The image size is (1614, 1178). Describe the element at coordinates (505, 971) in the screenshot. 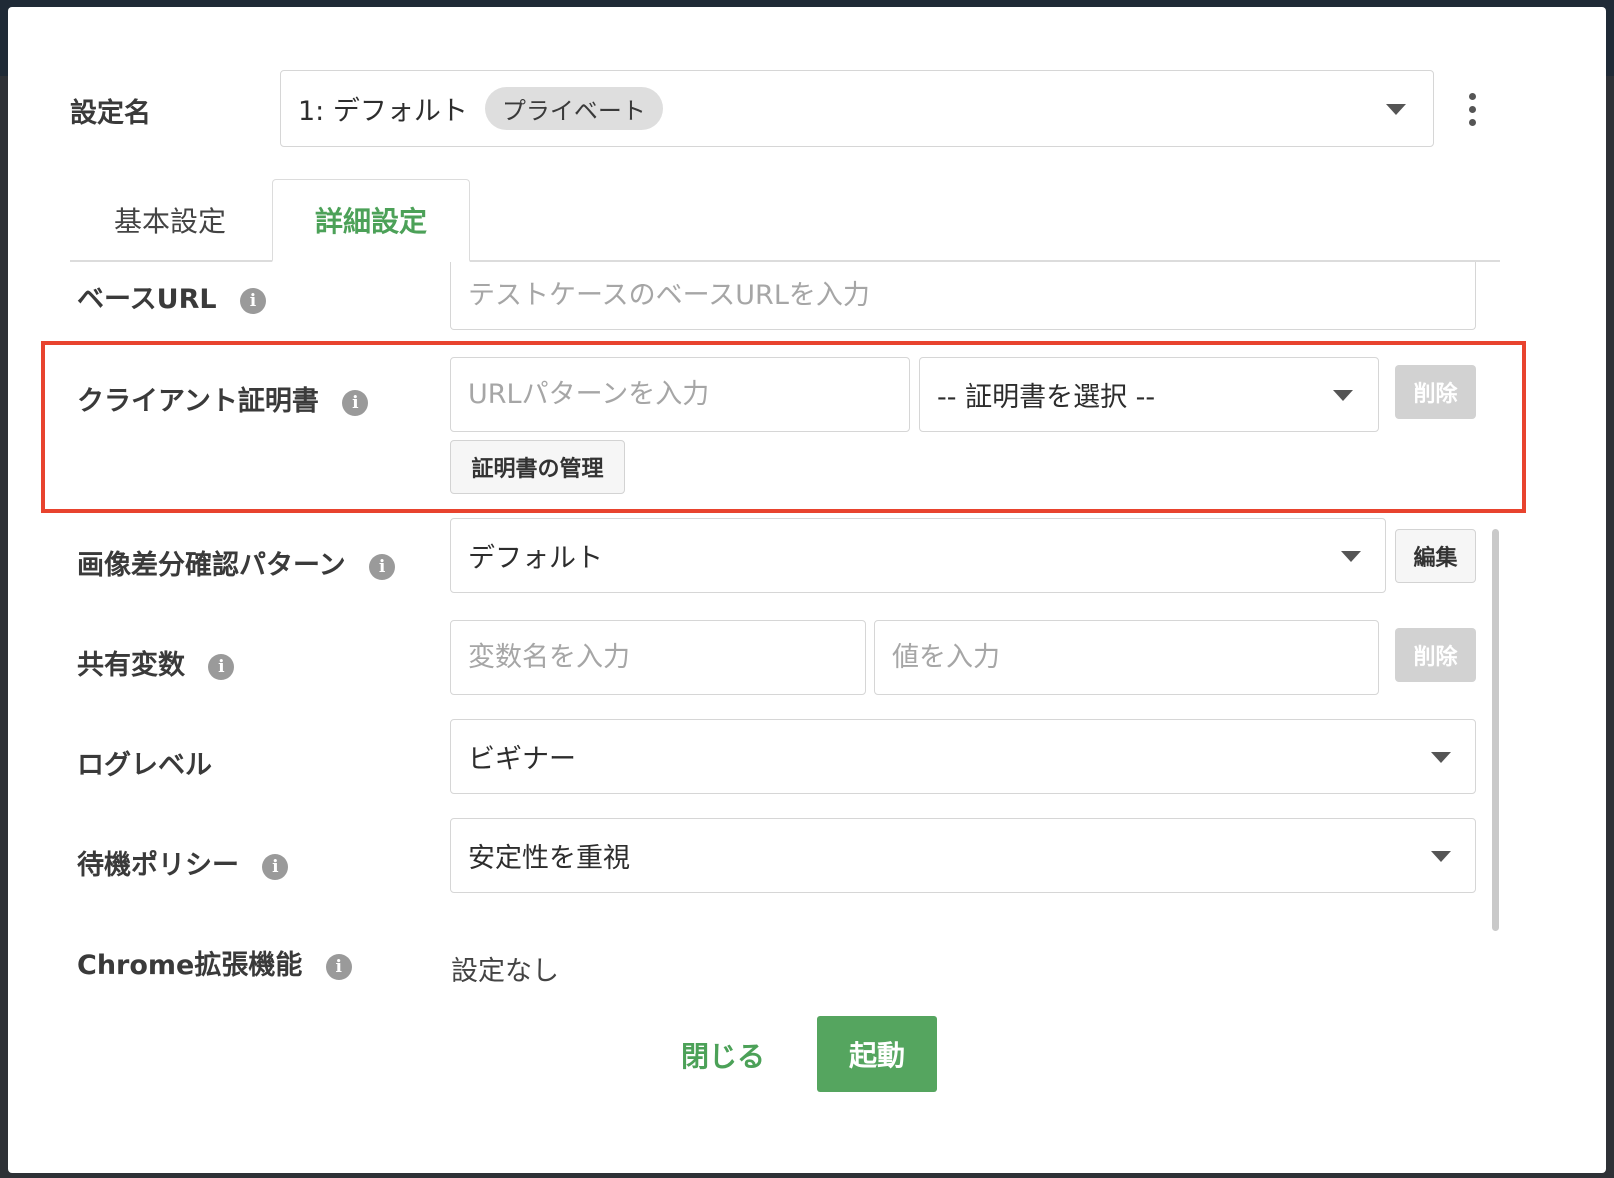

I see `chrome-ext-value: 設定なし` at that location.